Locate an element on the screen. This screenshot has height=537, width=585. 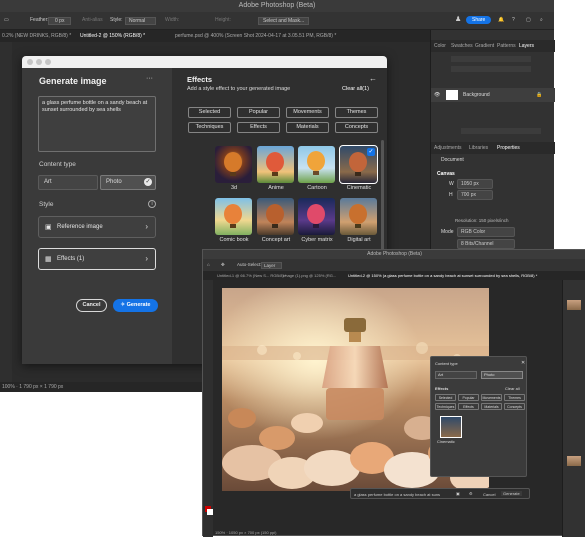
feather-input: 0 px is located at coordinates (60, 21).